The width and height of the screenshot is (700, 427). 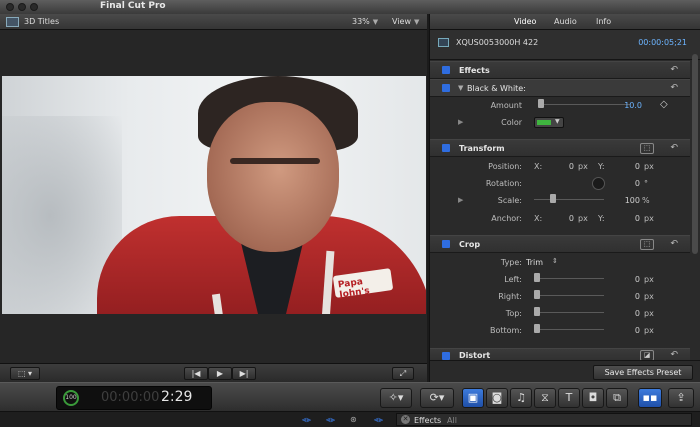 I want to click on crop-left-slider, so click(x=569, y=277).